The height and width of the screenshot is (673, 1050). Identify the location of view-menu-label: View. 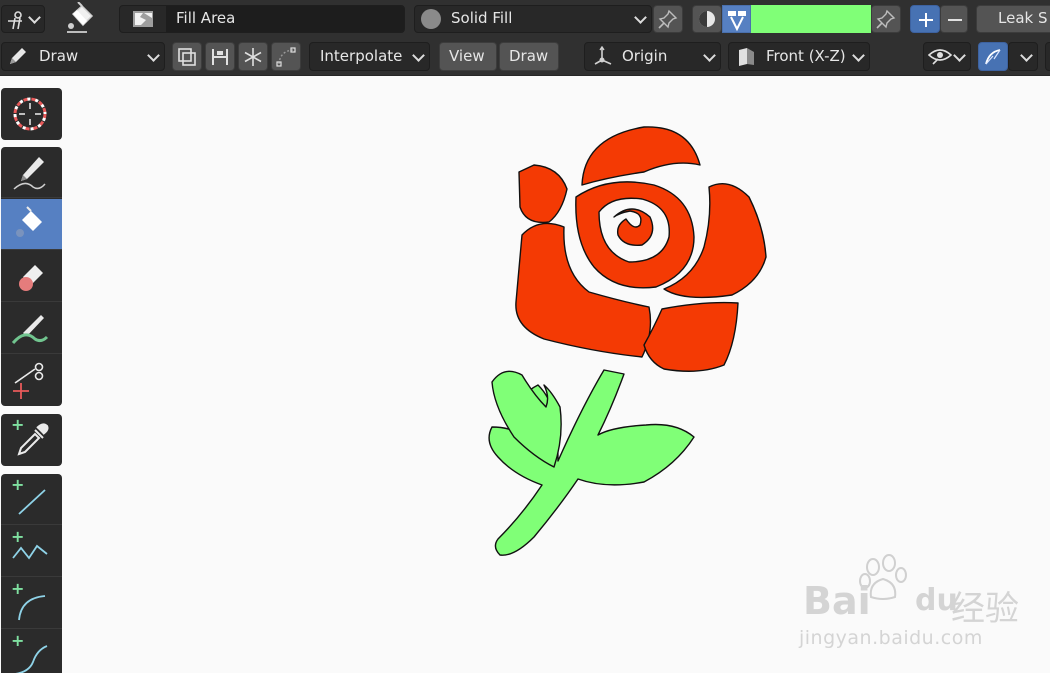
(467, 56).